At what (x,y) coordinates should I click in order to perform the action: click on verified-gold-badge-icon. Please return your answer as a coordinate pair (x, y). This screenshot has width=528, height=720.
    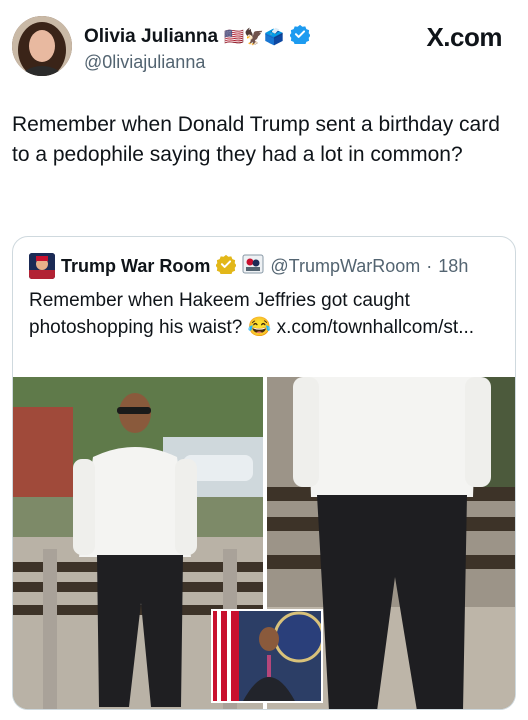
    Looking at the image, I should click on (226, 266).